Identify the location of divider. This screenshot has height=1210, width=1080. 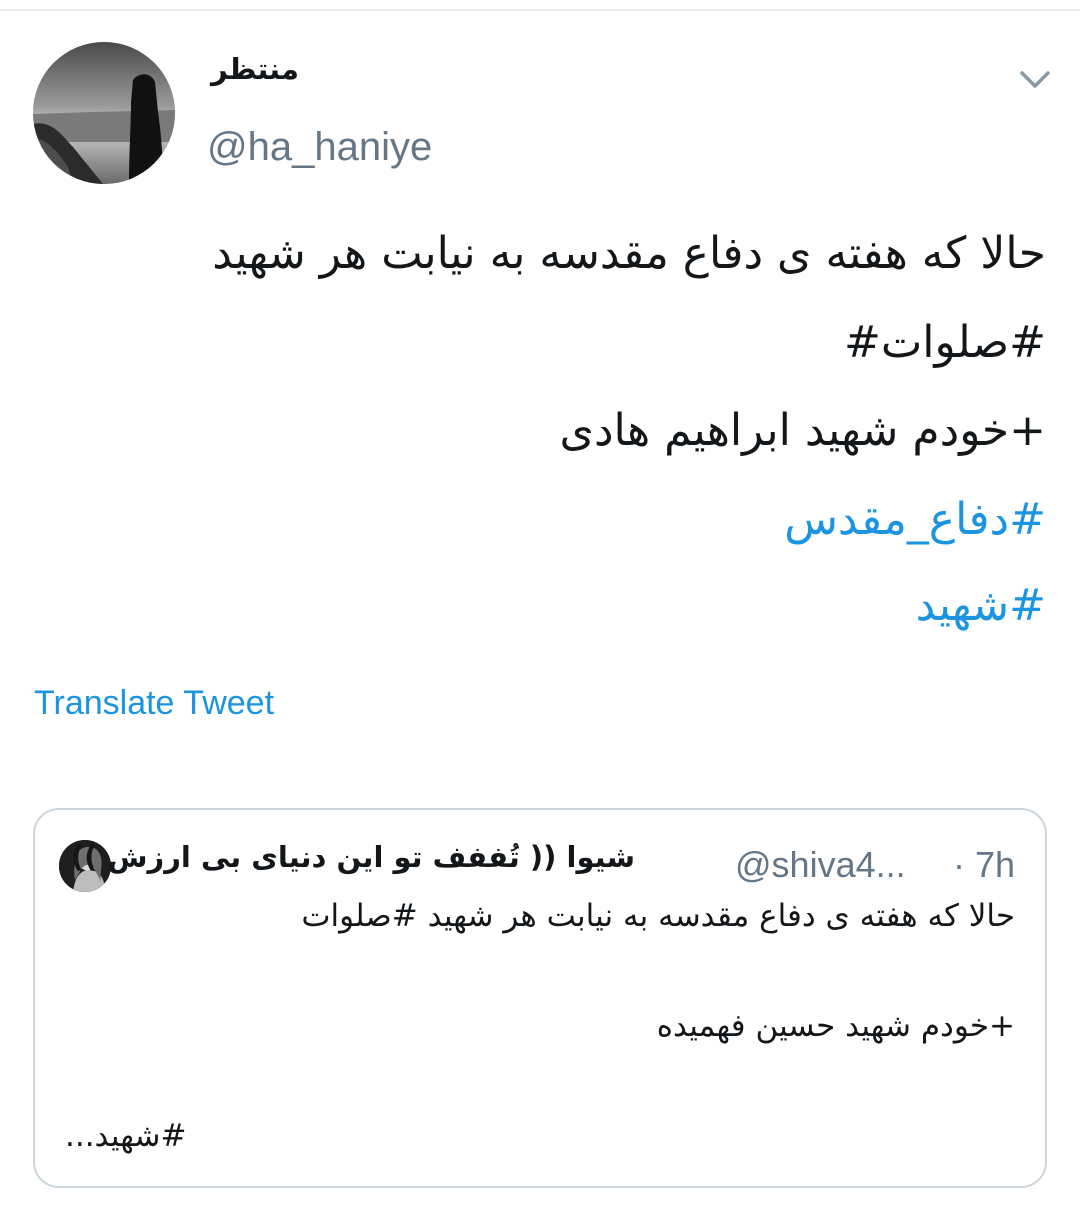
(540, 10).